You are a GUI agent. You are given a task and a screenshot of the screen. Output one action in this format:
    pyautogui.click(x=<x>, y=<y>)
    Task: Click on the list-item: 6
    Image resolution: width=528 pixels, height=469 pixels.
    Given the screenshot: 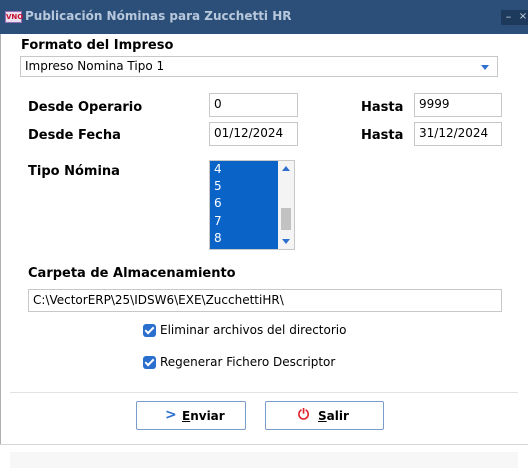 What is the action you would take?
    pyautogui.click(x=244, y=203)
    